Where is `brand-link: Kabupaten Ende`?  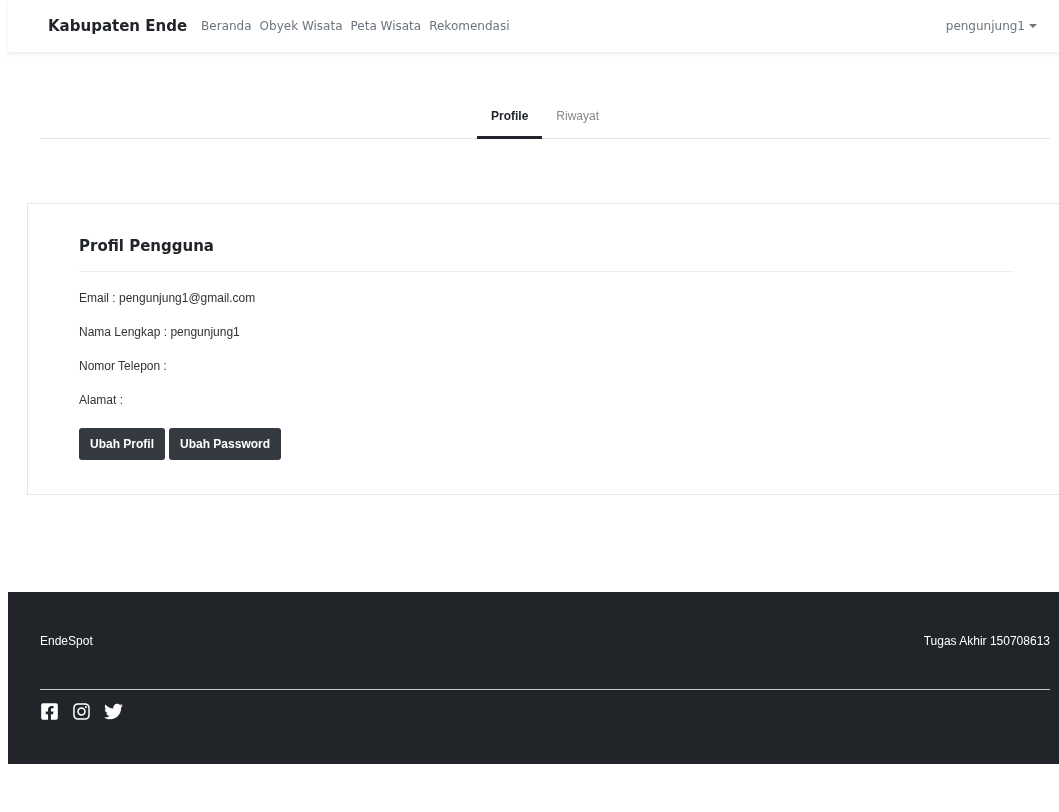 brand-link: Kabupaten Ende is located at coordinates (118, 26).